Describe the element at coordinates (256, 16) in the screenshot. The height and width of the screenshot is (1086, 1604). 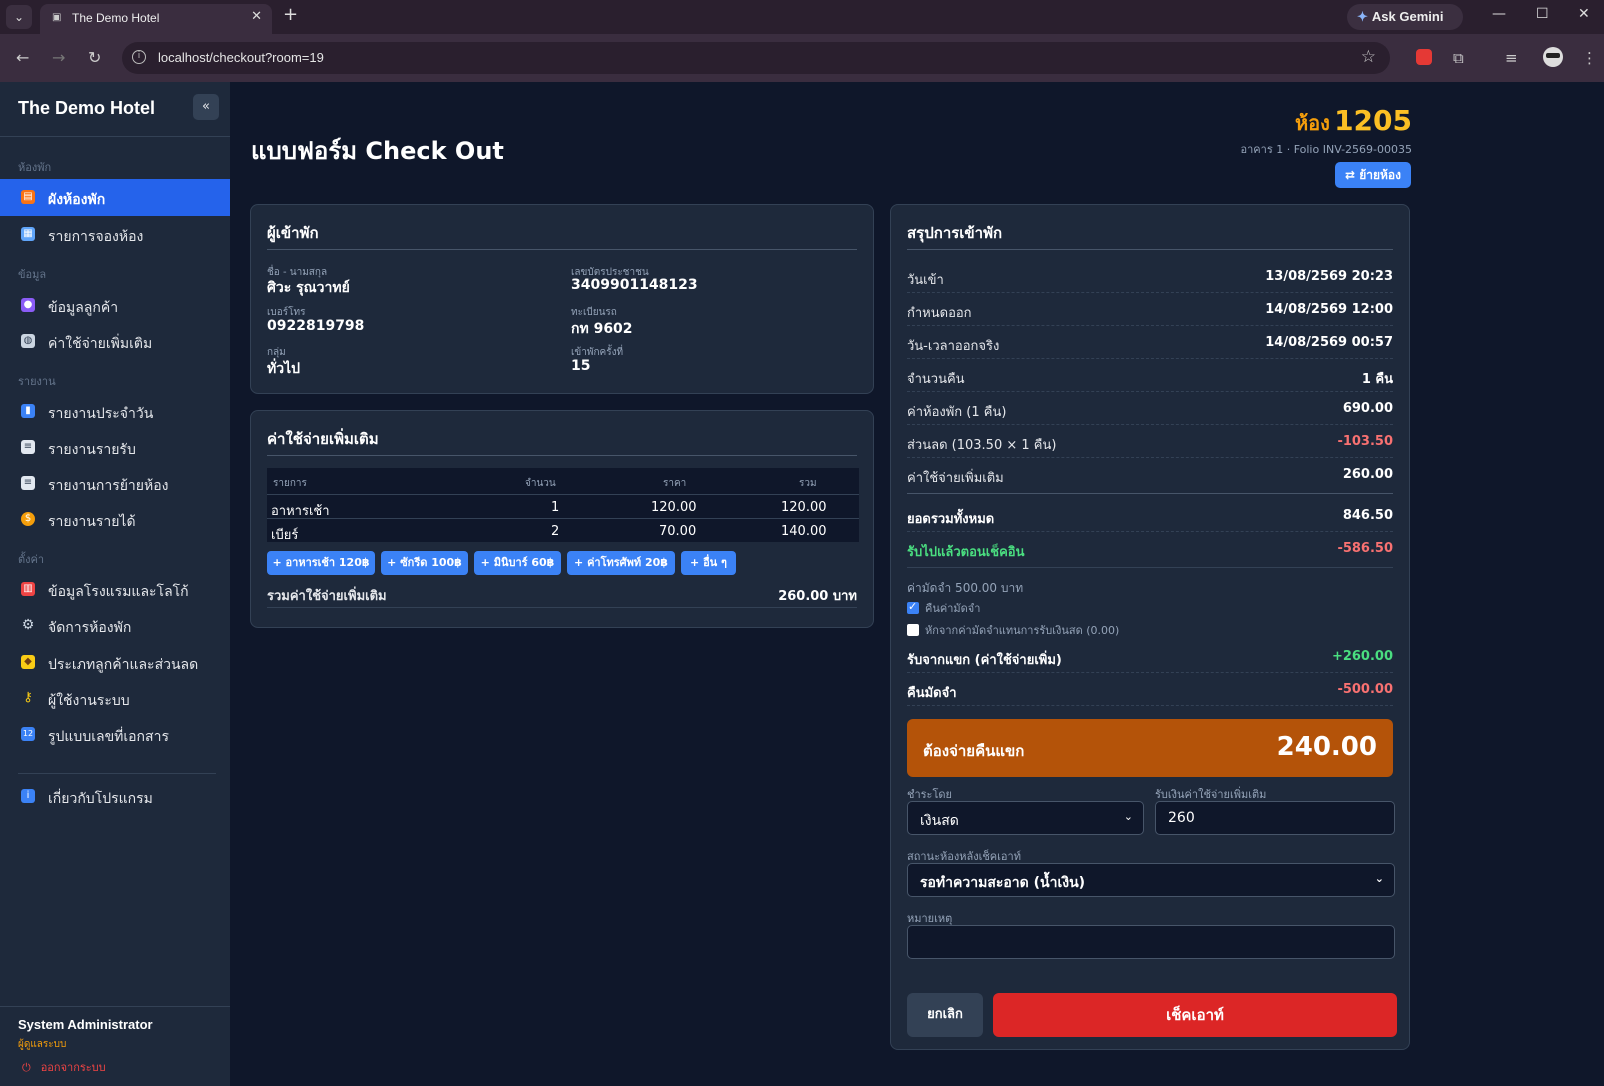
I see `close-tab-icon: ✕` at that location.